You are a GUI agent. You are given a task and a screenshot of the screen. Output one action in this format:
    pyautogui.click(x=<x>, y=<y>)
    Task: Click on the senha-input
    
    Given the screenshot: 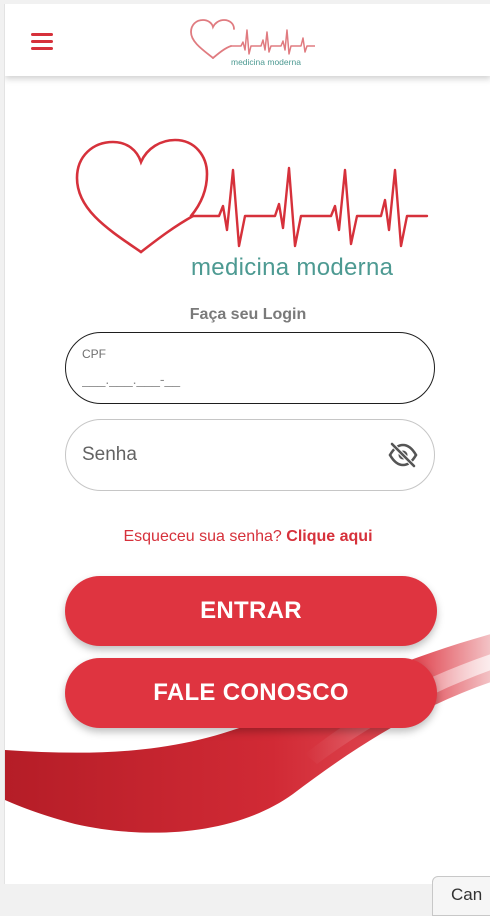 What is the action you would take?
    pyautogui.click(x=222, y=455)
    